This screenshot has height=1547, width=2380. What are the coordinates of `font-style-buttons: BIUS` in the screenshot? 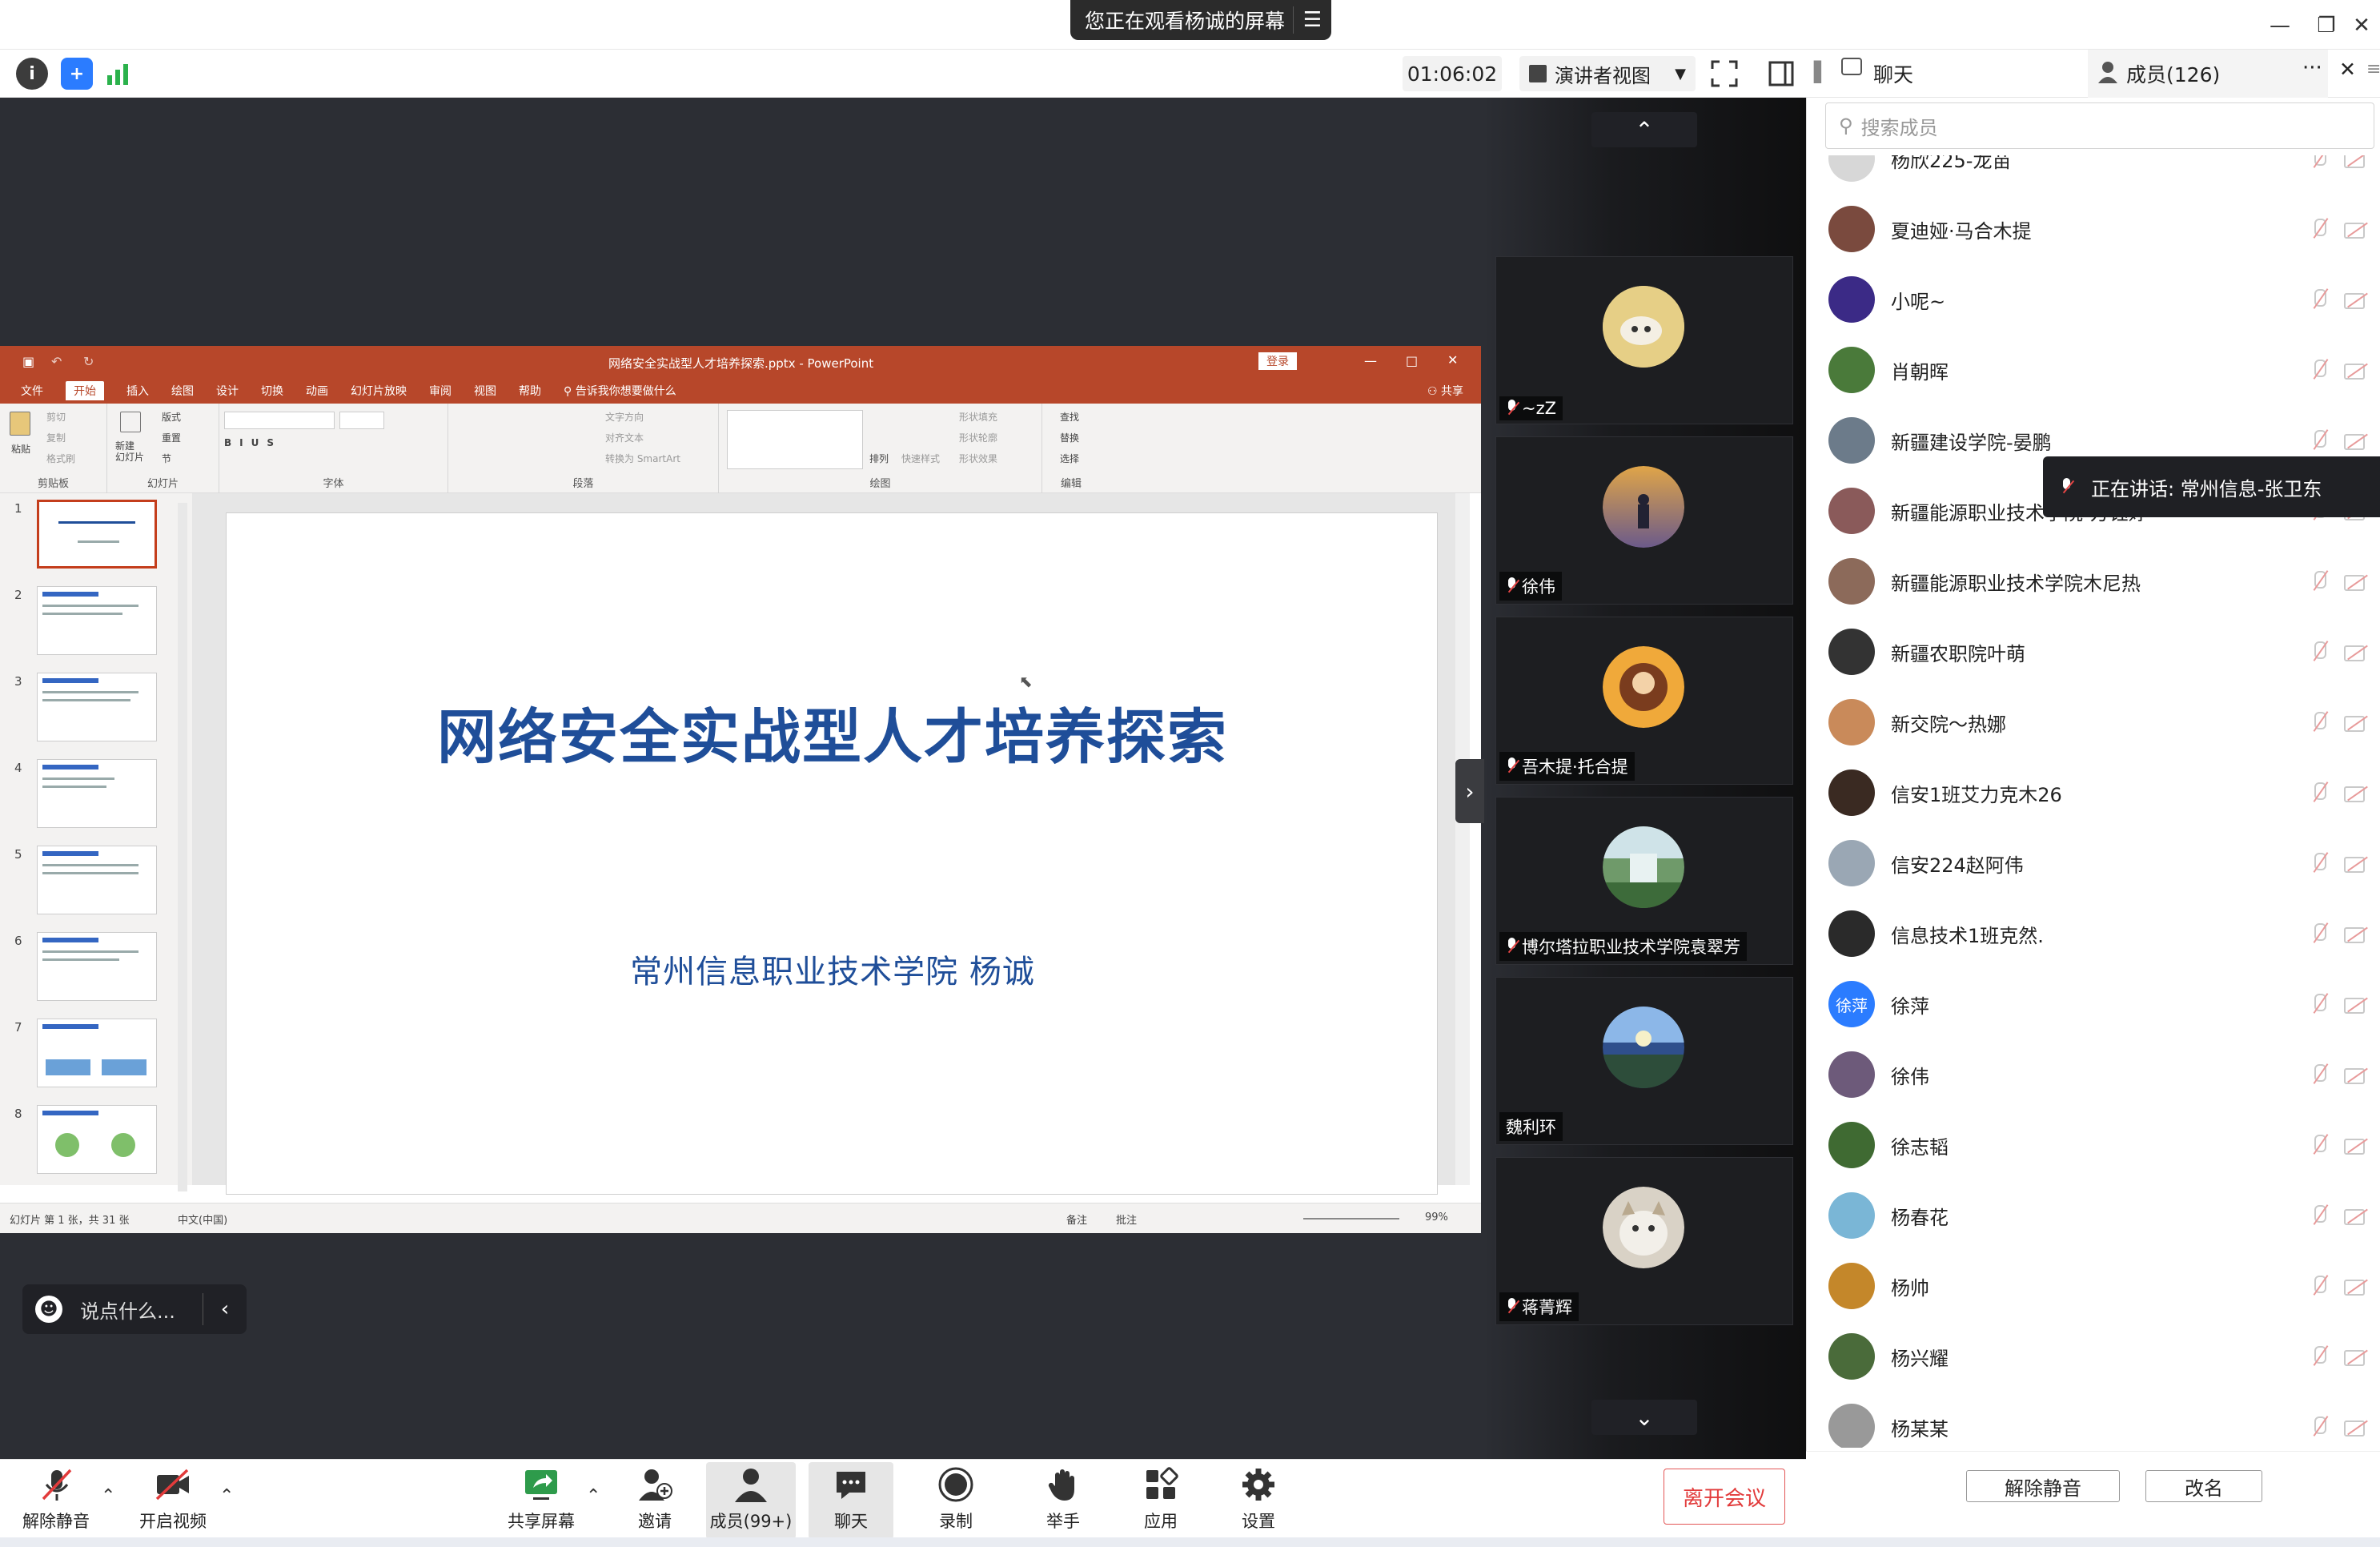 It's located at (253, 442).